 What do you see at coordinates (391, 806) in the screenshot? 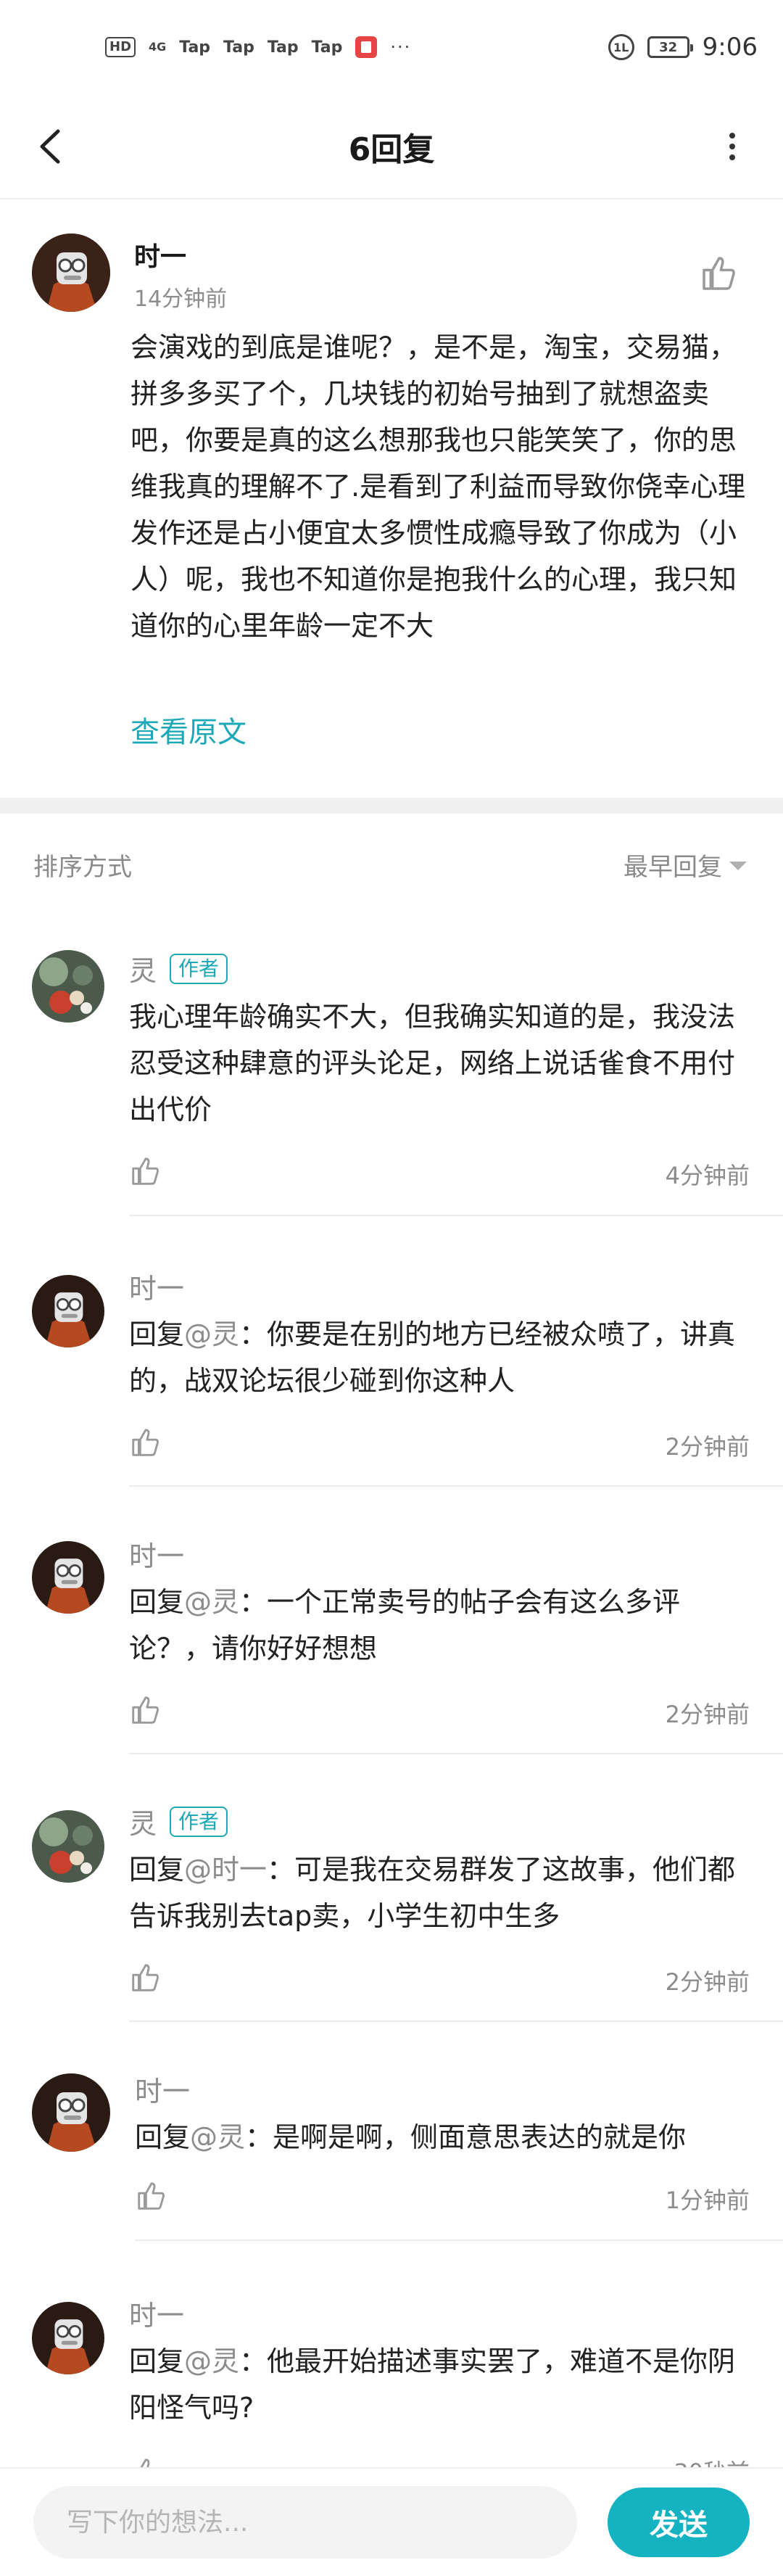
I see `section-divider` at bounding box center [391, 806].